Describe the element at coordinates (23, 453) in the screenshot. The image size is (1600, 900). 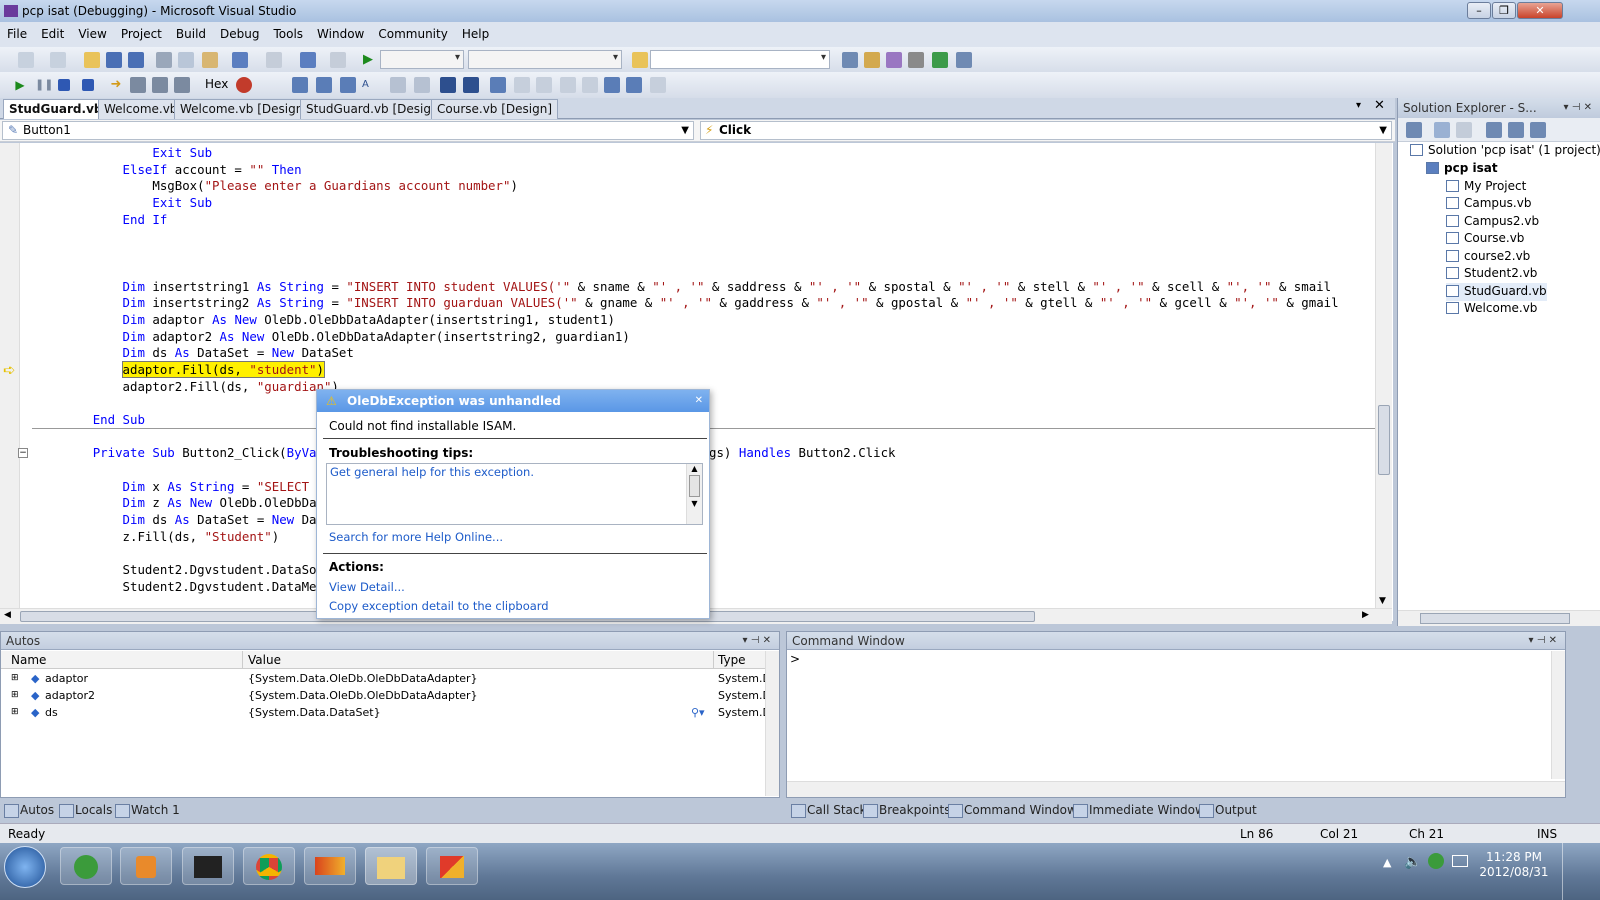
I see `collapse-region-icon: −` at that location.